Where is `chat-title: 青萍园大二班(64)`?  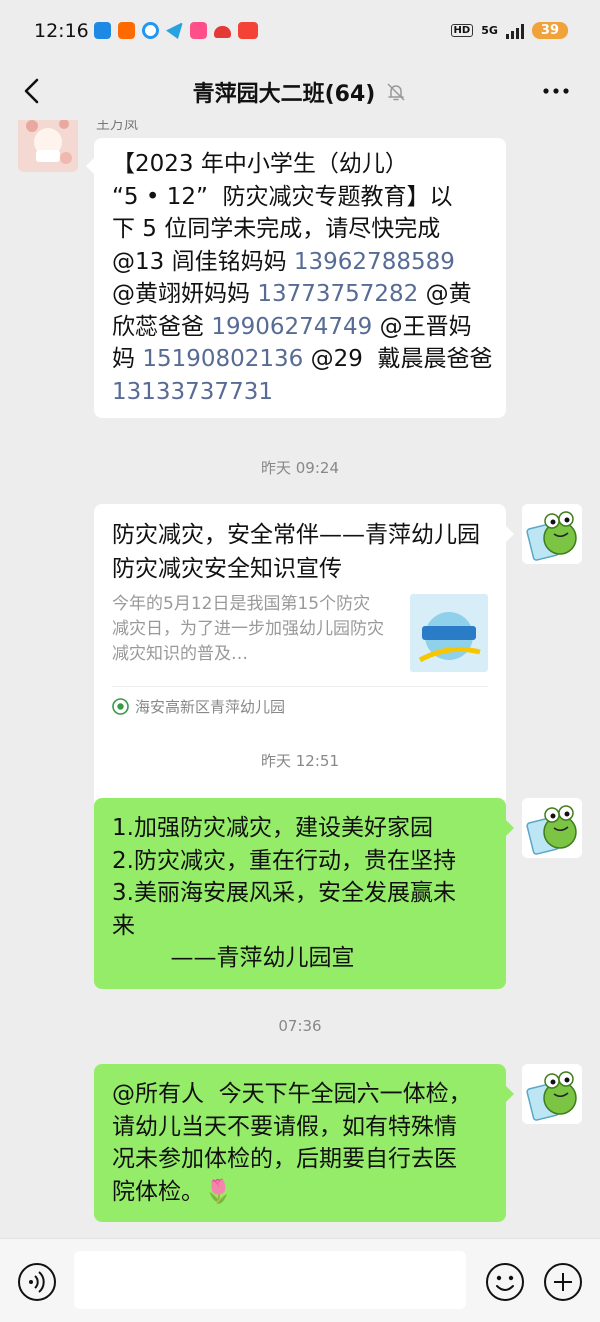 chat-title: 青萍园大二班(64) is located at coordinates (284, 94).